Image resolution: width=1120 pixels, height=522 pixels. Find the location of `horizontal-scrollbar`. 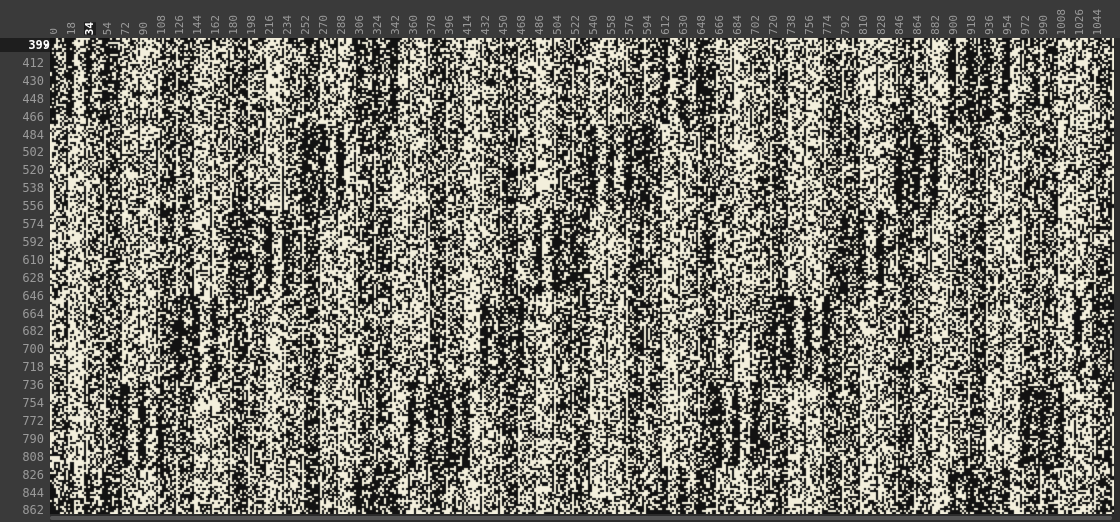

horizontal-scrollbar is located at coordinates (585, 518).